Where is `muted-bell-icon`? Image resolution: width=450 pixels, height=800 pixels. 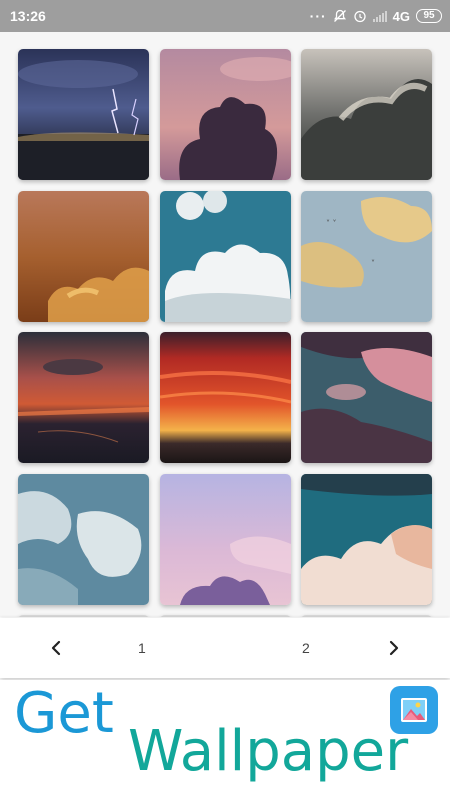 muted-bell-icon is located at coordinates (339, 15).